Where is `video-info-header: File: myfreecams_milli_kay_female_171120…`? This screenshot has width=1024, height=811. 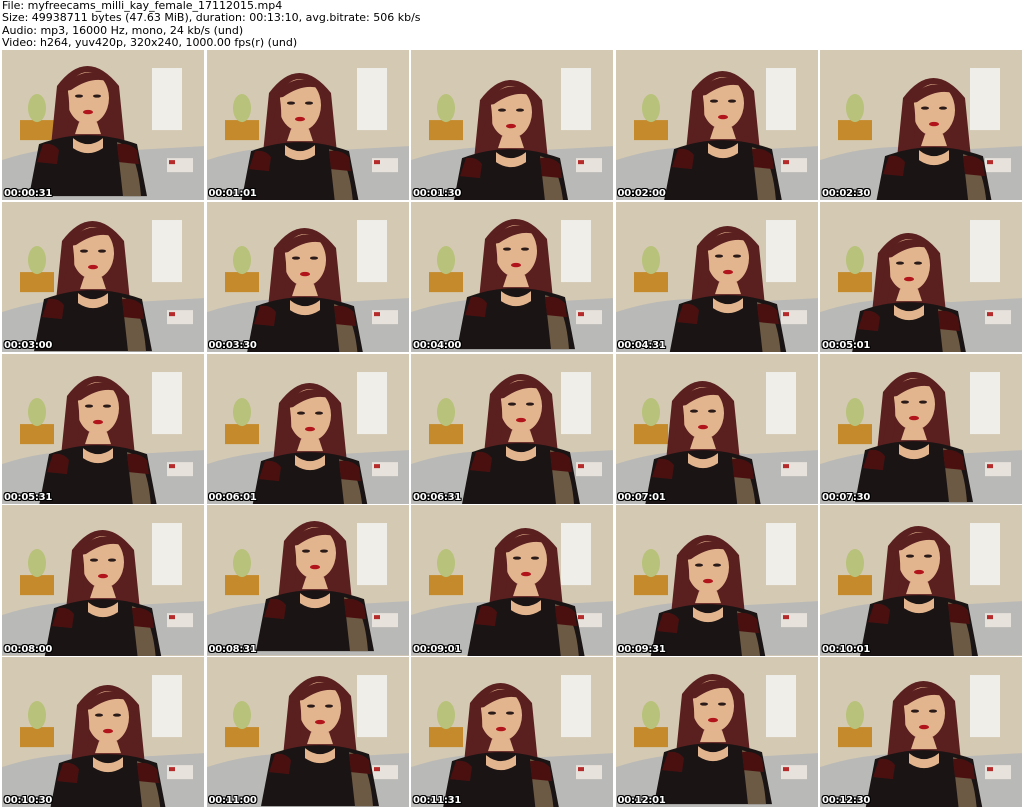
video-info-header: File: myfreecams_milli_kay_female_171120… is located at coordinates (512, 25).